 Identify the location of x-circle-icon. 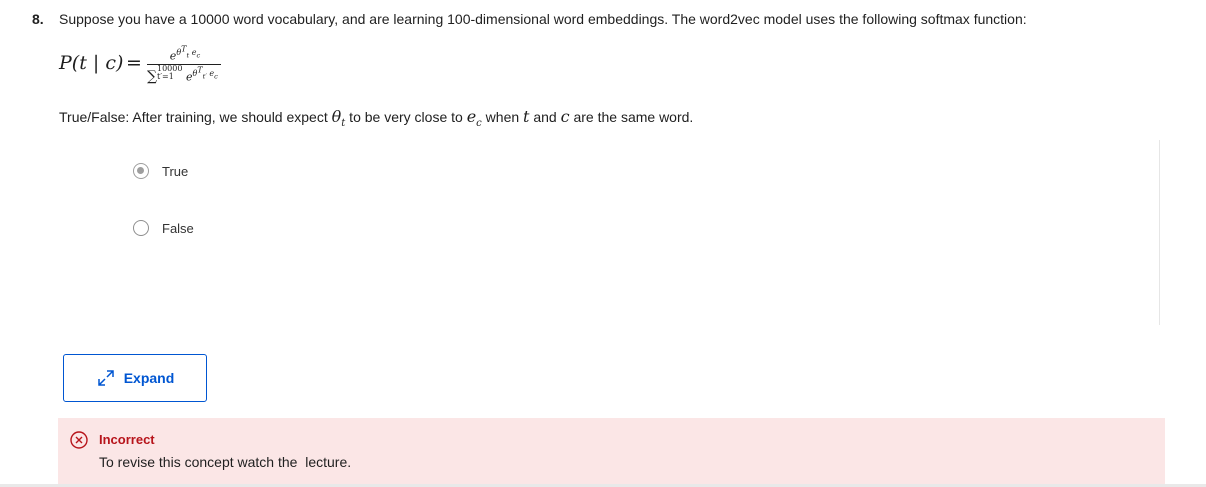
(79, 440).